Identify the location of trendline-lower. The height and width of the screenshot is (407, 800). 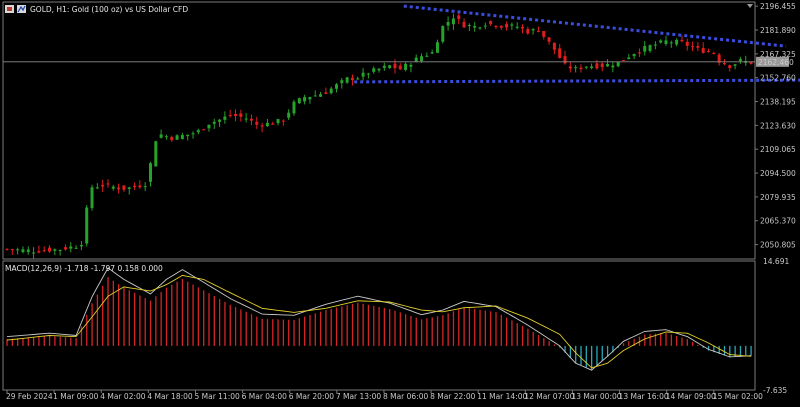
(577, 81).